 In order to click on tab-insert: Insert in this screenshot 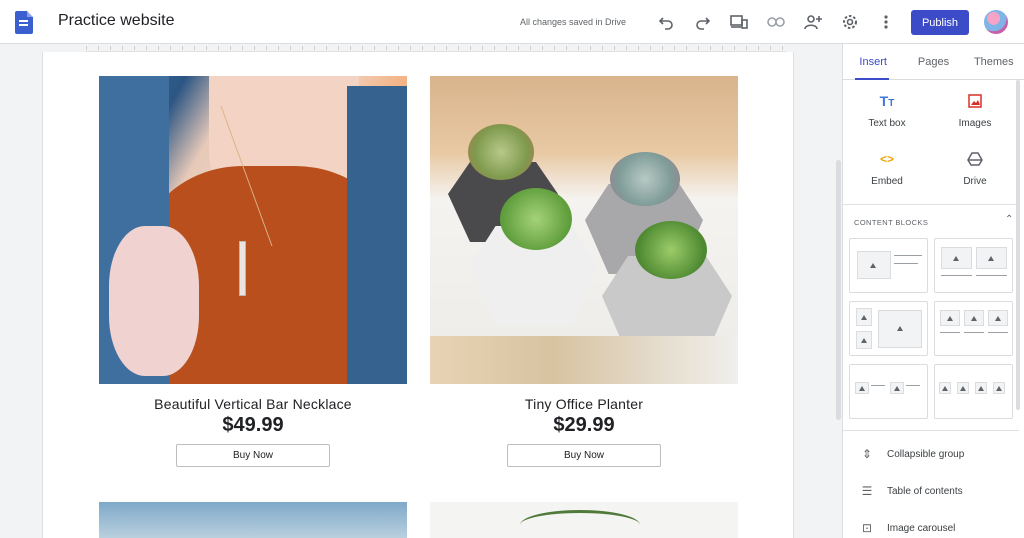, I will do `click(873, 61)`.